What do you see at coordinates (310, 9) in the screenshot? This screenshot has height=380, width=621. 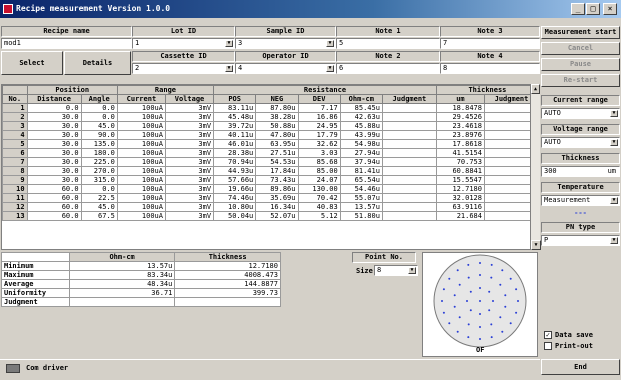 I see `window-title-bar: Recipe measurement Version 1.0.0` at bounding box center [310, 9].